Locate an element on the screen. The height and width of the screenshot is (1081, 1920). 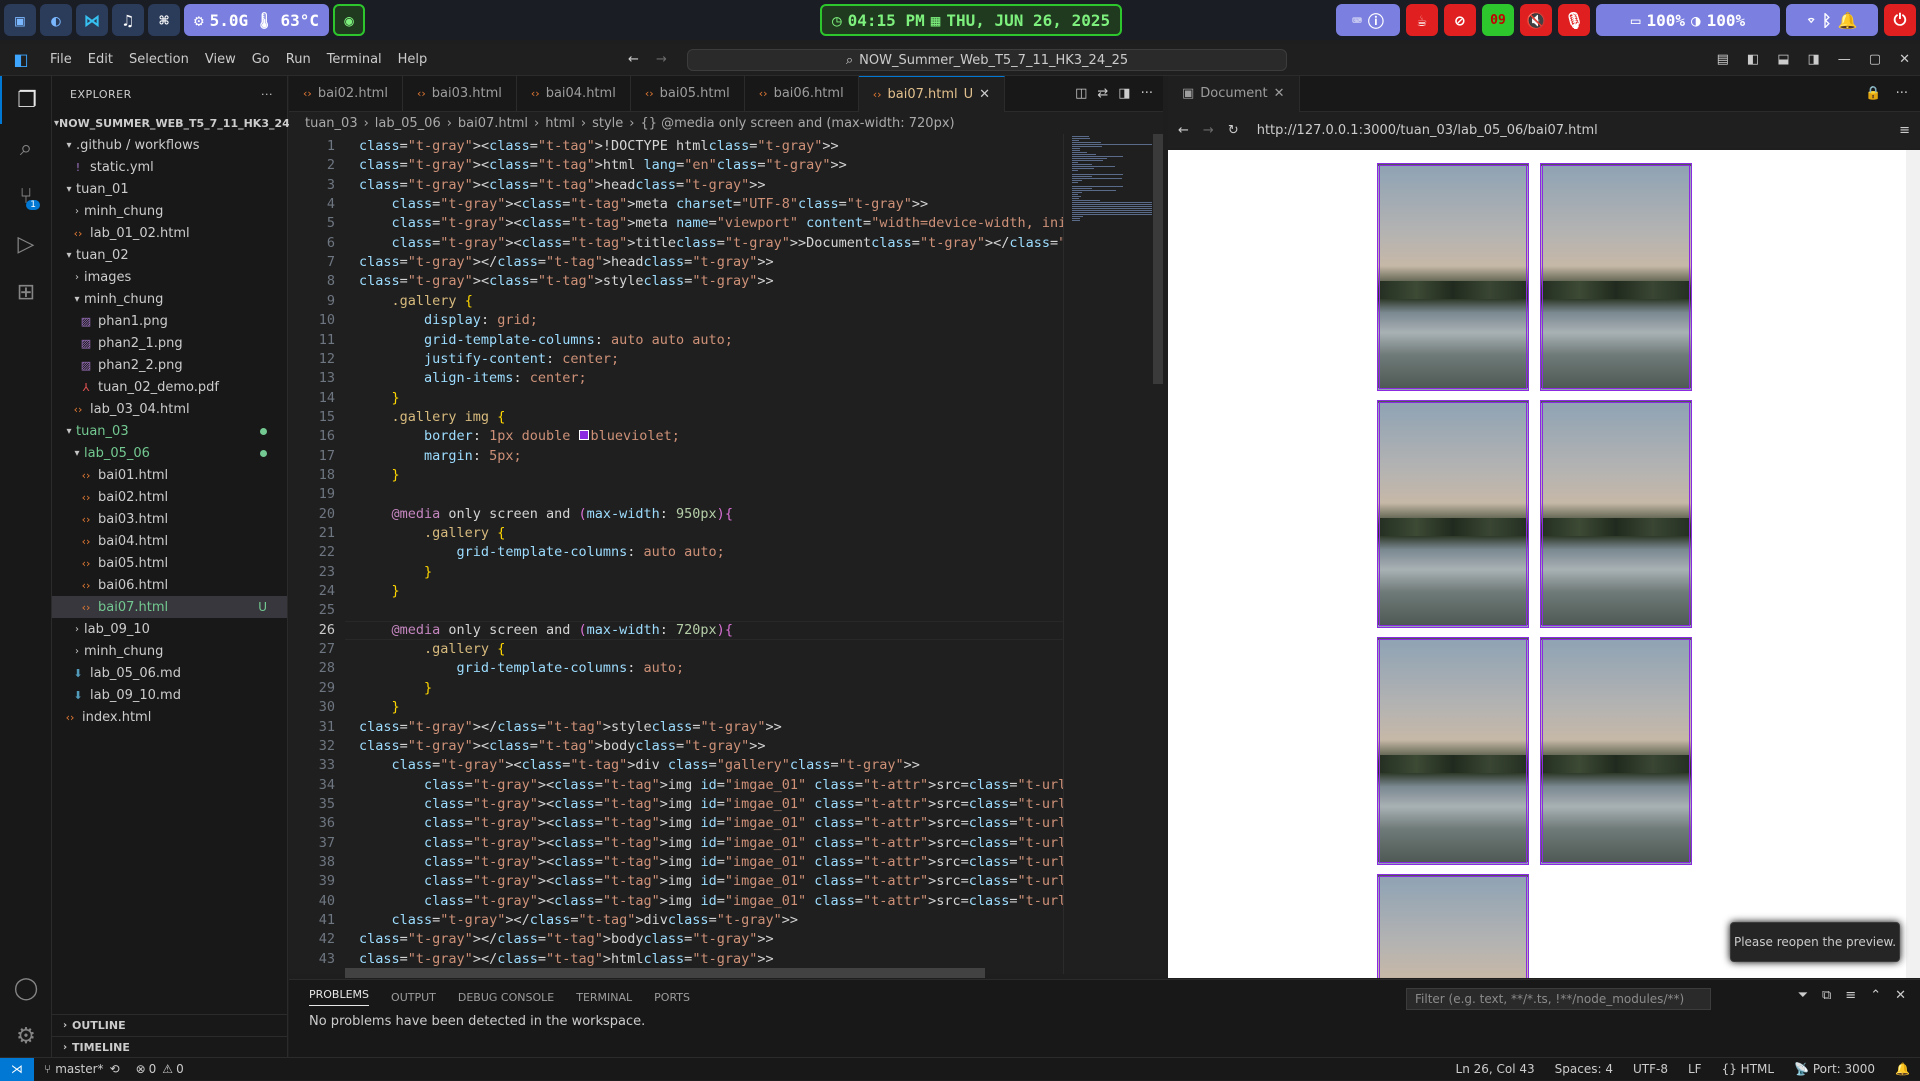
language-mode: {} HTML is located at coordinates (1748, 1069).